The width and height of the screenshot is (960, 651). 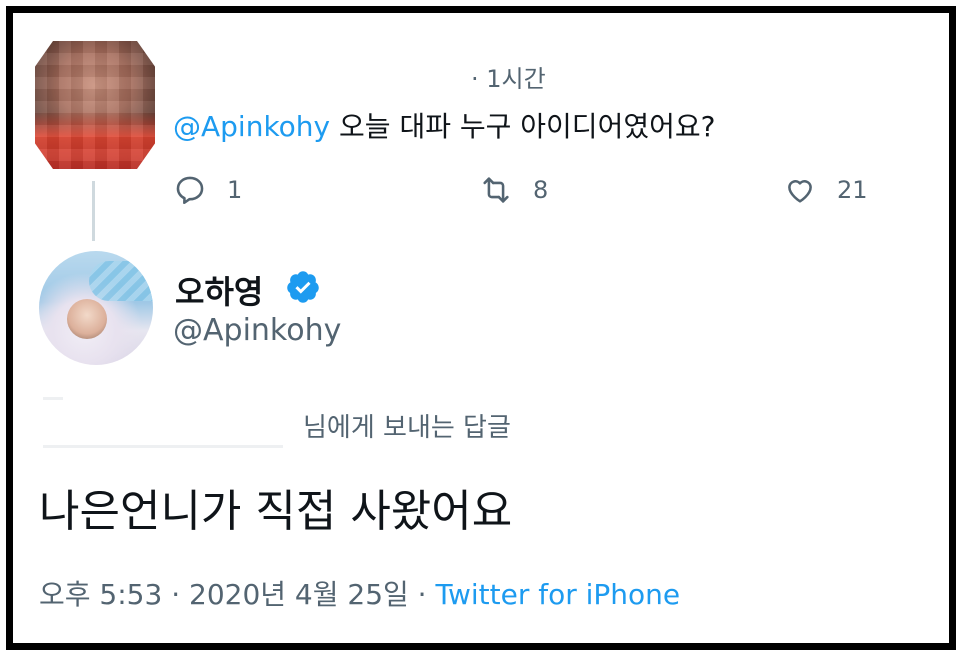 What do you see at coordinates (407, 428) in the screenshot?
I see `reply-to-label: 님에게 보내는 답글` at bounding box center [407, 428].